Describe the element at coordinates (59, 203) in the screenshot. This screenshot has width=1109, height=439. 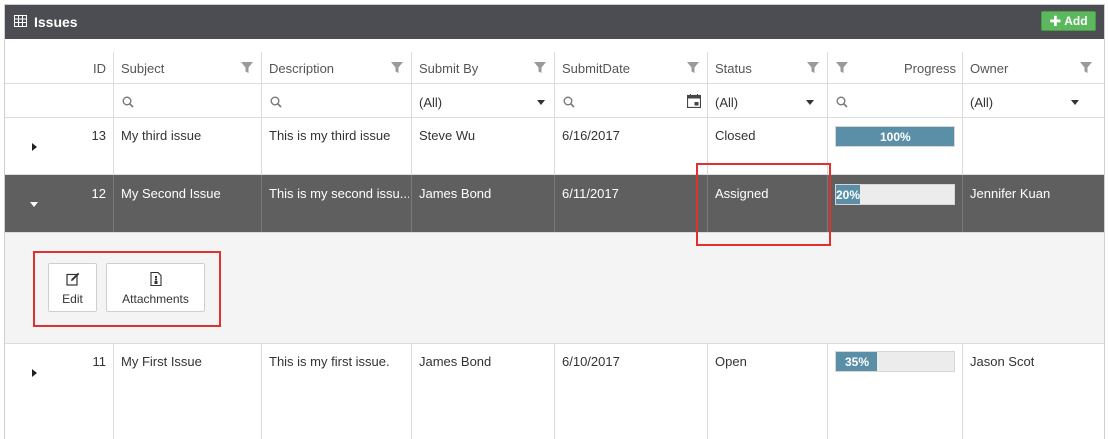
I see `cell-id: 12` at that location.